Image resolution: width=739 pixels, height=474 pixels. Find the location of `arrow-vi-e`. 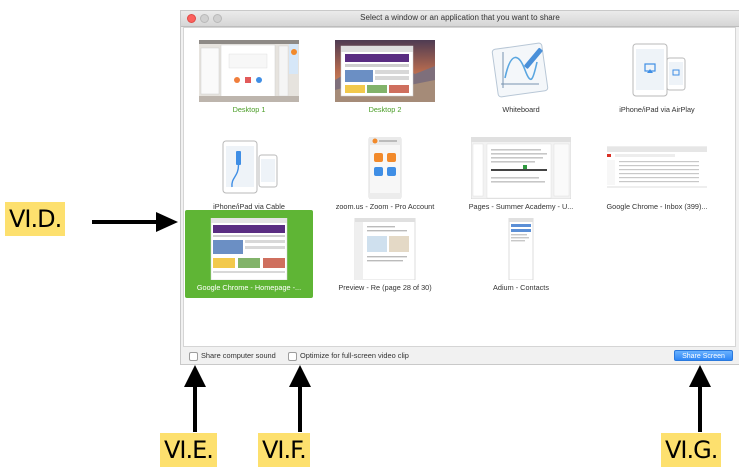

arrow-vi-e is located at coordinates (195, 398).